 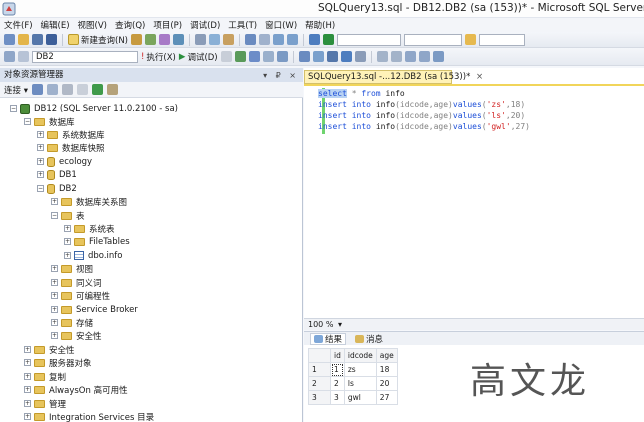 I want to click on query-designer-icon, so click(x=268, y=56).